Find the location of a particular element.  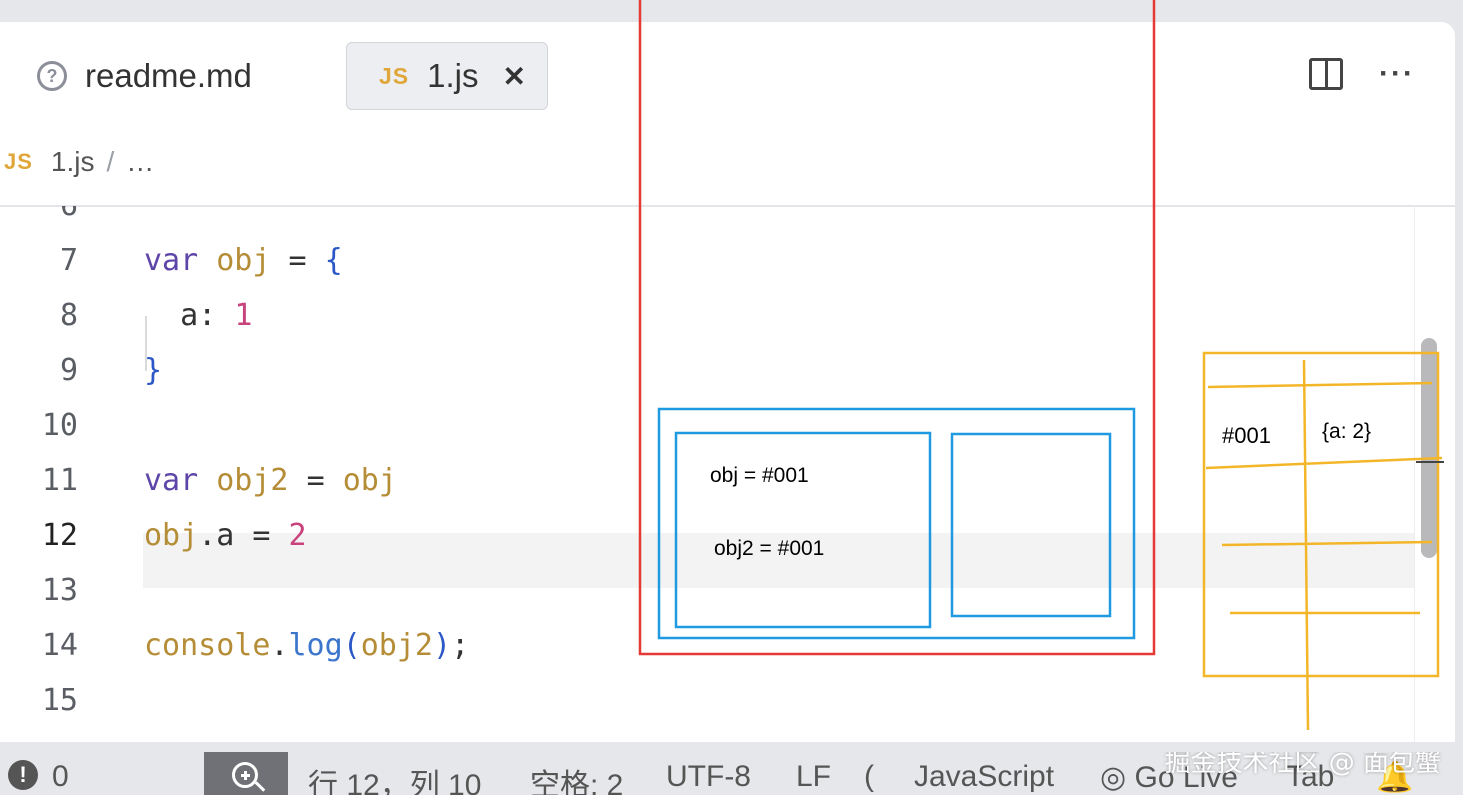

line-number: 6 is located at coordinates (39, 214).